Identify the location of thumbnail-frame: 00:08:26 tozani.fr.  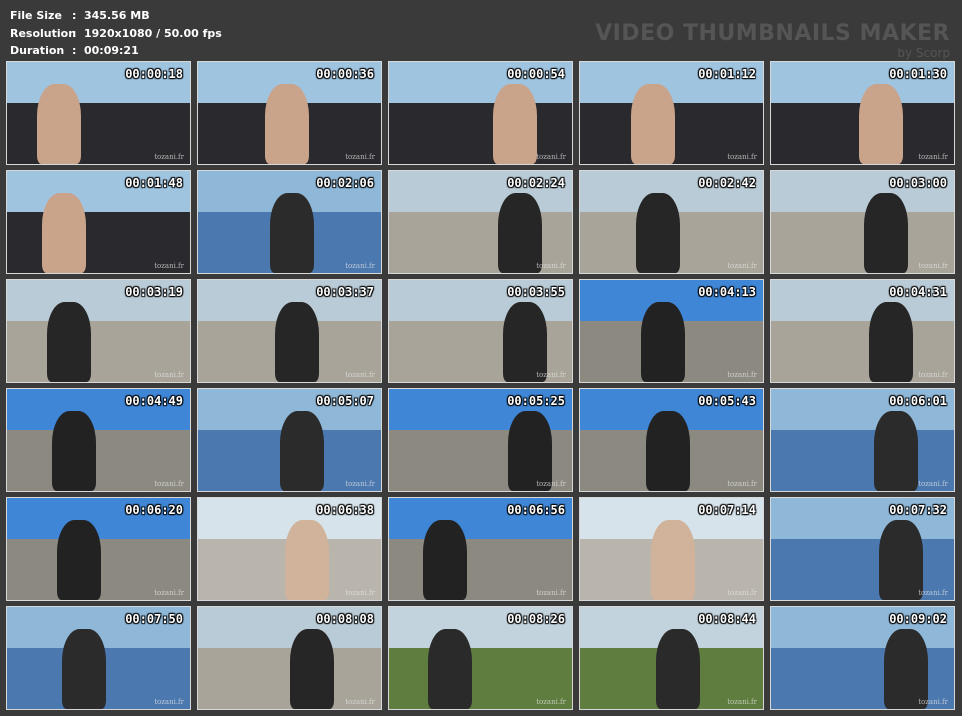
(480, 658).